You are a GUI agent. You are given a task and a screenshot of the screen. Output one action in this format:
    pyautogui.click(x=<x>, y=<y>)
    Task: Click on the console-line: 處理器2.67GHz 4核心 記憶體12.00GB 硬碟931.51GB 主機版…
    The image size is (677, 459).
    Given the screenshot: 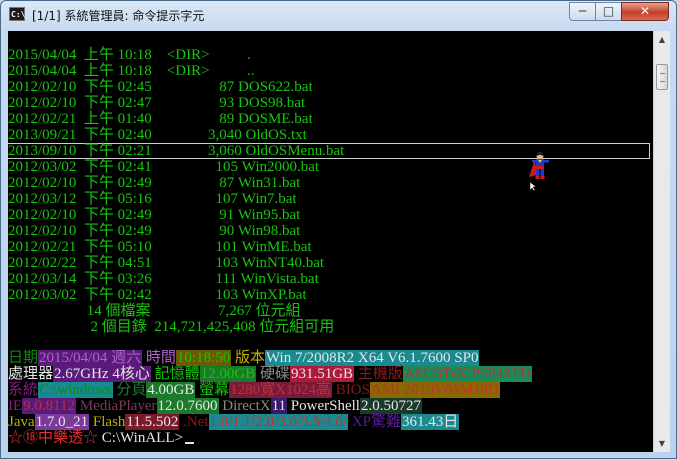 What is the action you would take?
    pyautogui.click(x=270, y=374)
    